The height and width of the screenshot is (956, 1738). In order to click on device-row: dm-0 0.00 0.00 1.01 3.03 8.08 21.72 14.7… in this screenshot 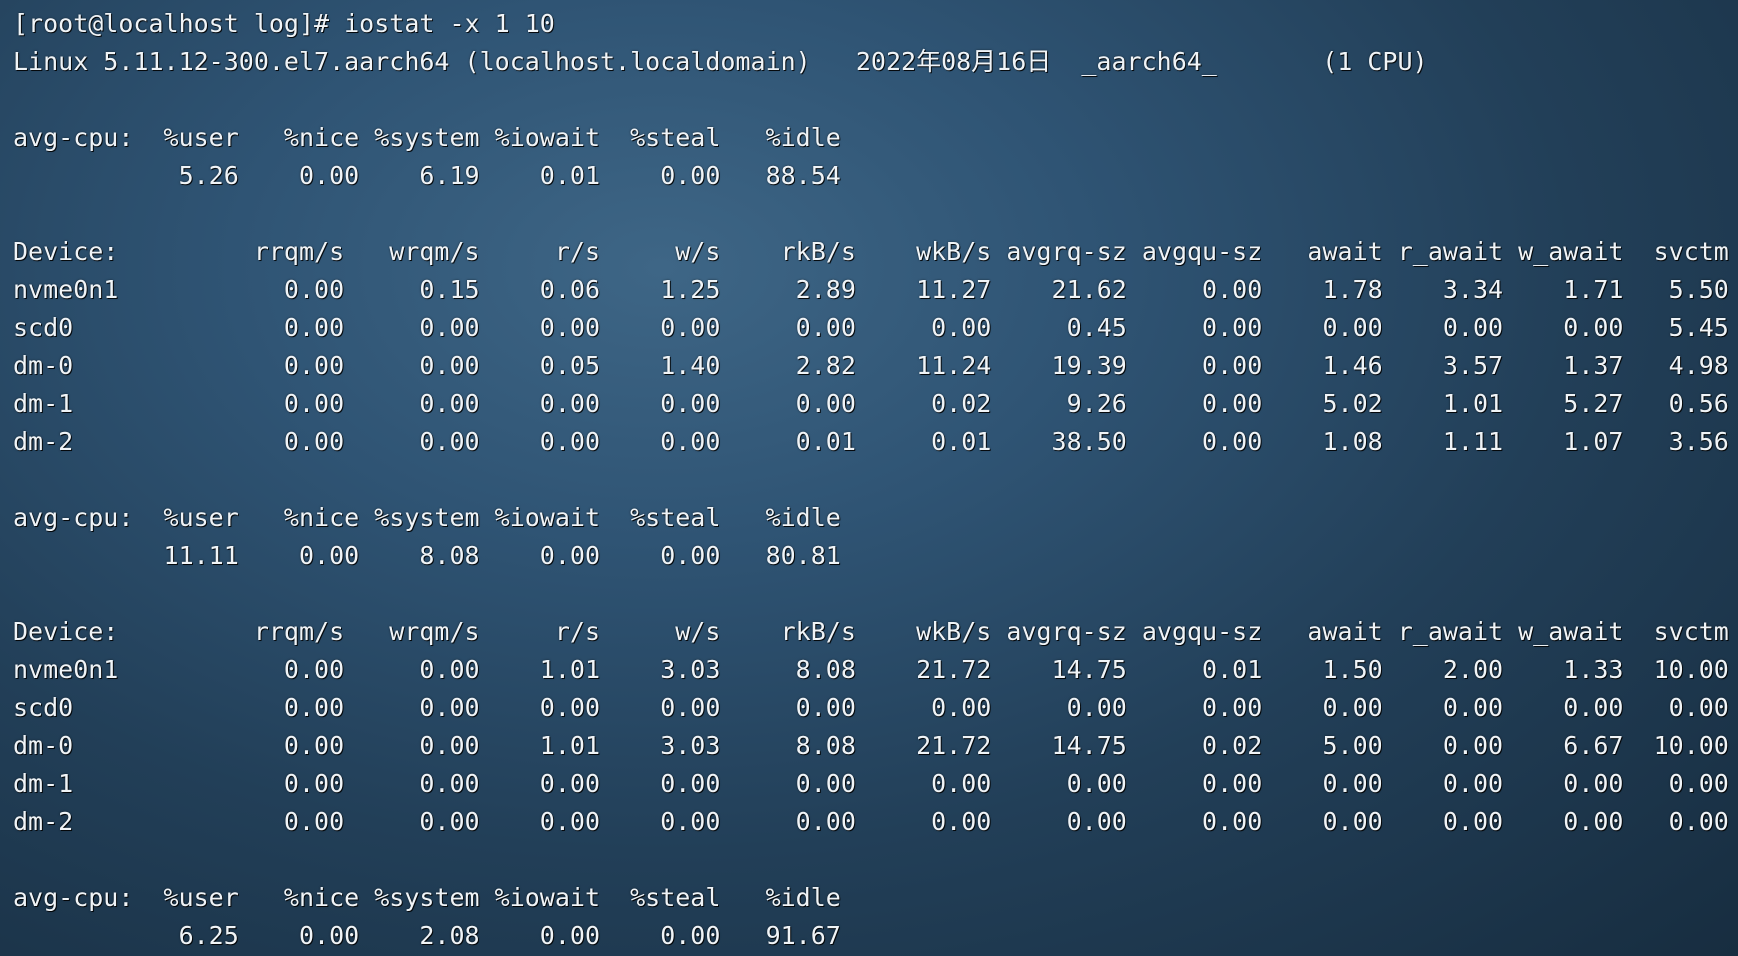, I will do `click(873, 745)`.